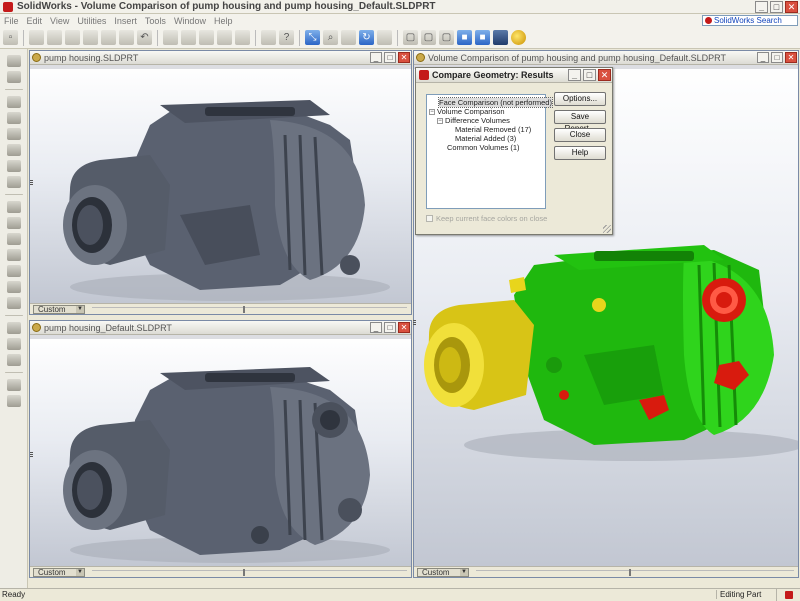 The image size is (800, 601). What do you see at coordinates (580, 135) in the screenshot?
I see `close-dialog-button: Close` at bounding box center [580, 135].